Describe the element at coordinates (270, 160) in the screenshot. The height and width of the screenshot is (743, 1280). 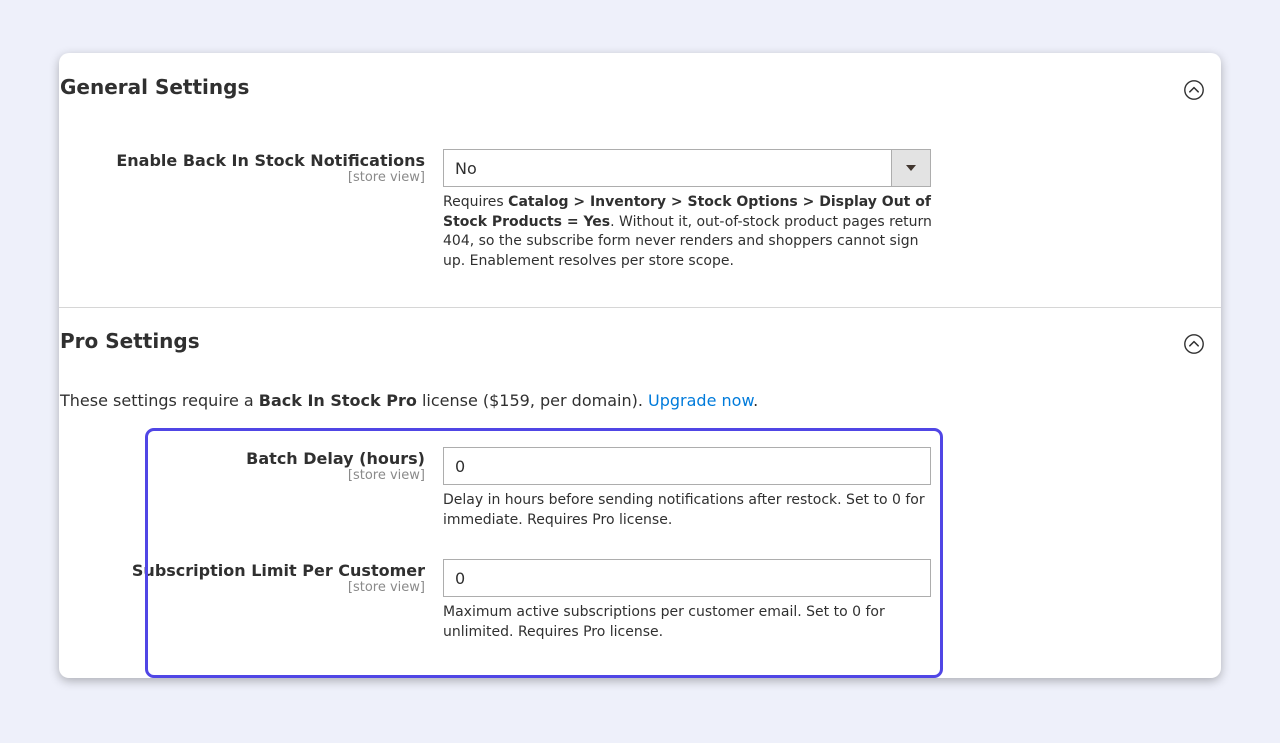
I see `field-label-text: Enable Back In Stock Notifications` at that location.